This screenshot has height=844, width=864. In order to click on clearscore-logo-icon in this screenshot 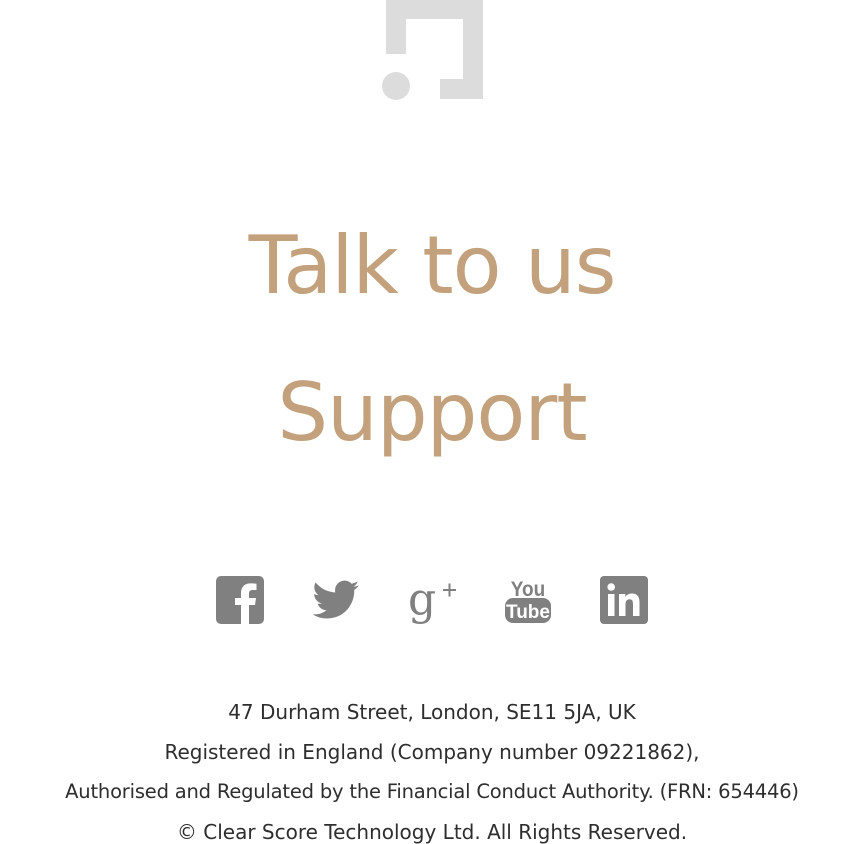, I will do `click(432, 50)`.